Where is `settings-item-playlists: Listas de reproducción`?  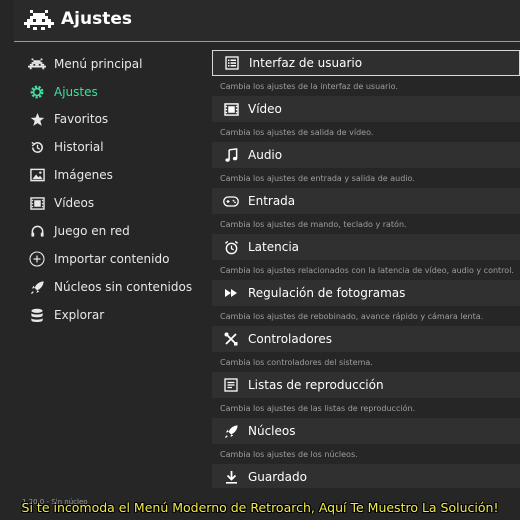
settings-item-playlists: Listas de reproducción is located at coordinates (366, 385).